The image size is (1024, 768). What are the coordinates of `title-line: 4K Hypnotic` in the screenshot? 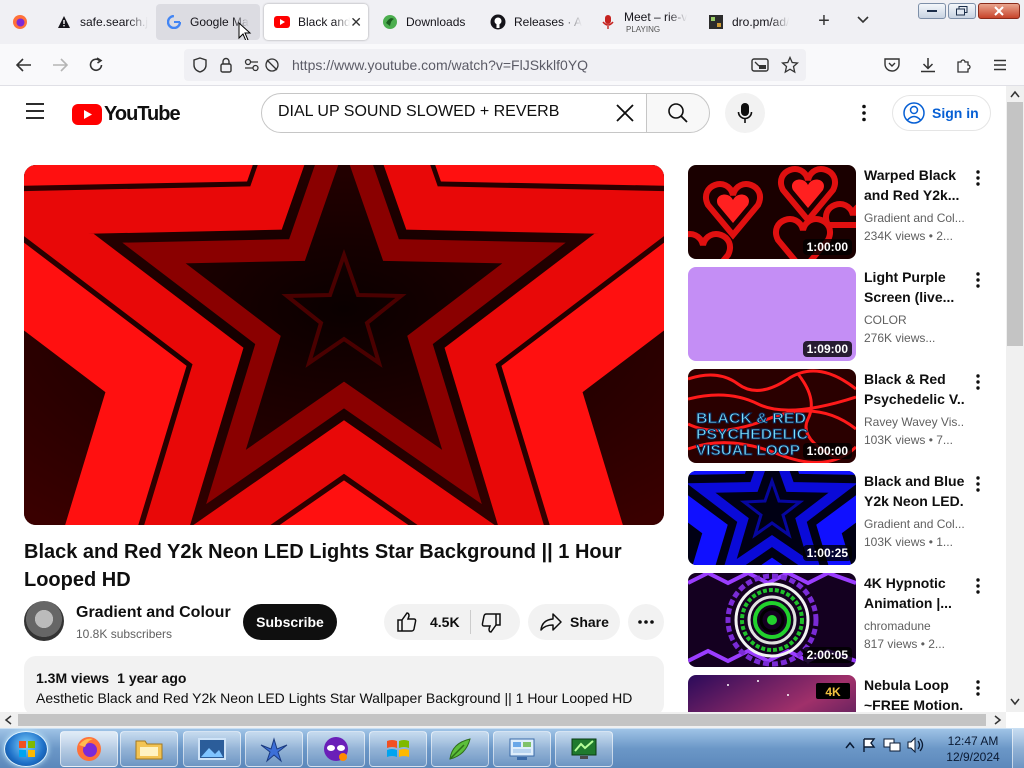 It's located at (905, 583).